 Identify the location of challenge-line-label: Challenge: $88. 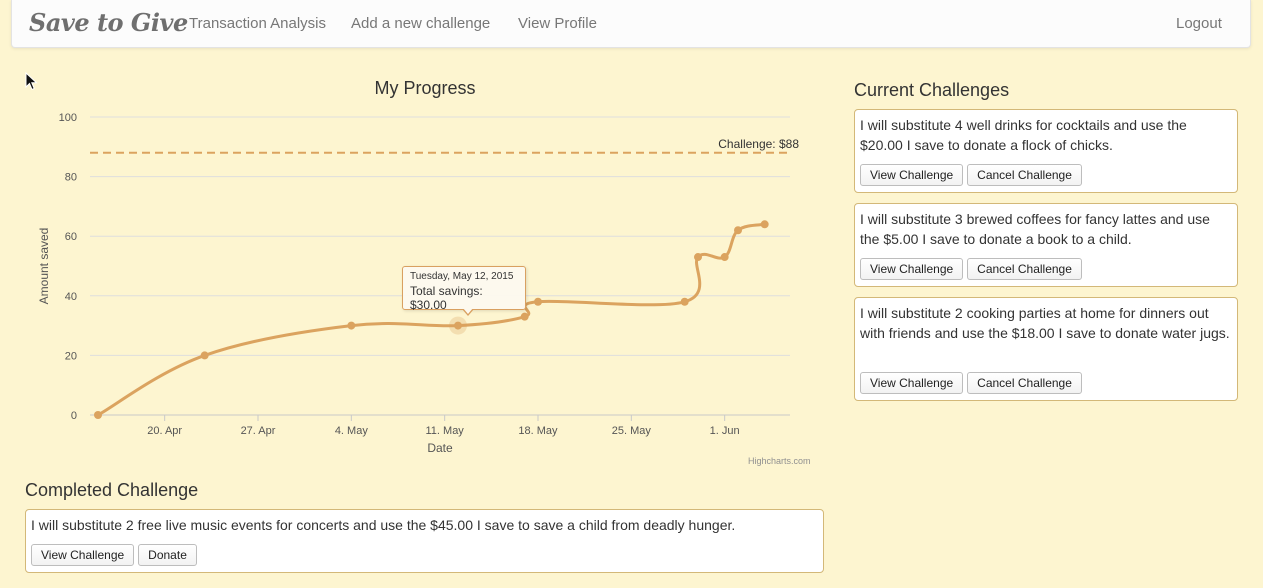
(758, 144).